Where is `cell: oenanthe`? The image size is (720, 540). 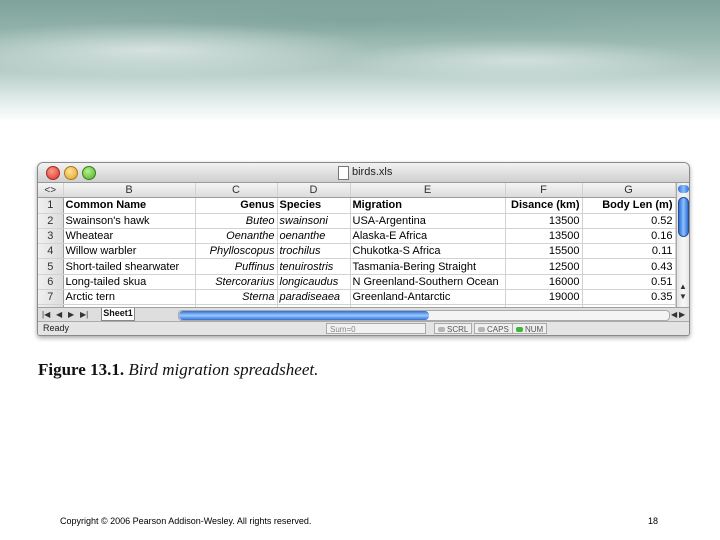 cell: oenanthe is located at coordinates (314, 236).